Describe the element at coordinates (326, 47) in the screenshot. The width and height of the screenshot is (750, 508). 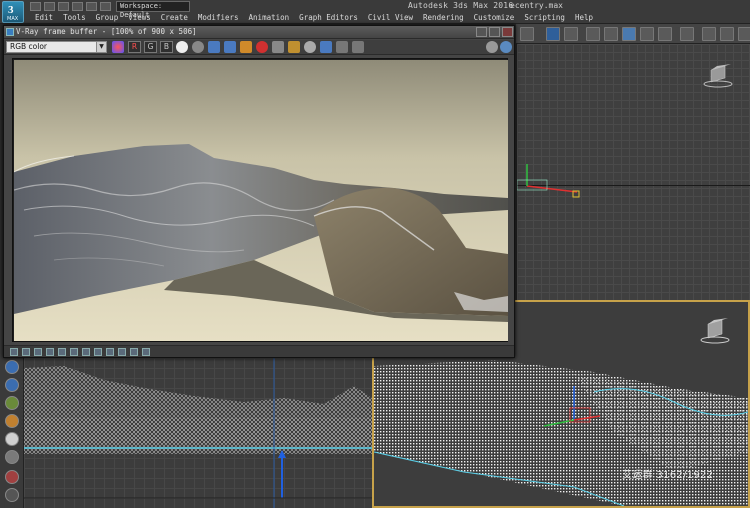
I see `lens-effects-icon` at that location.